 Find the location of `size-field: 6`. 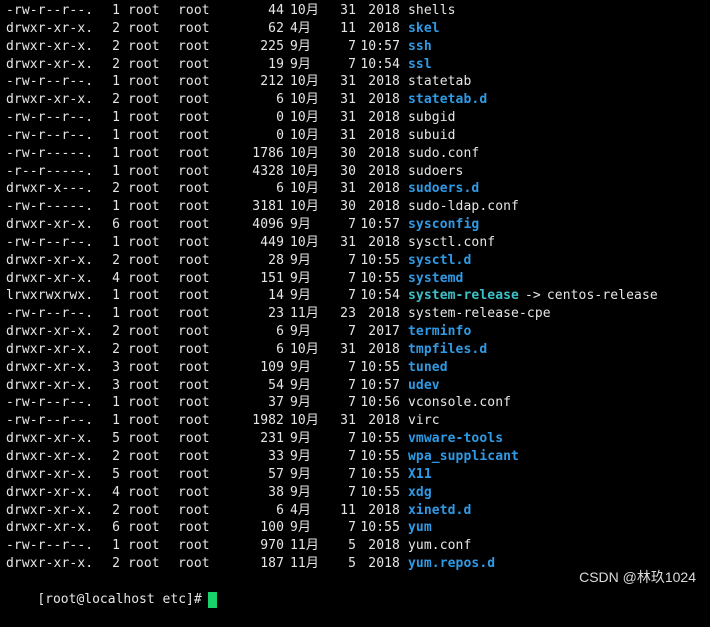

size-field: 6 is located at coordinates (280, 189).